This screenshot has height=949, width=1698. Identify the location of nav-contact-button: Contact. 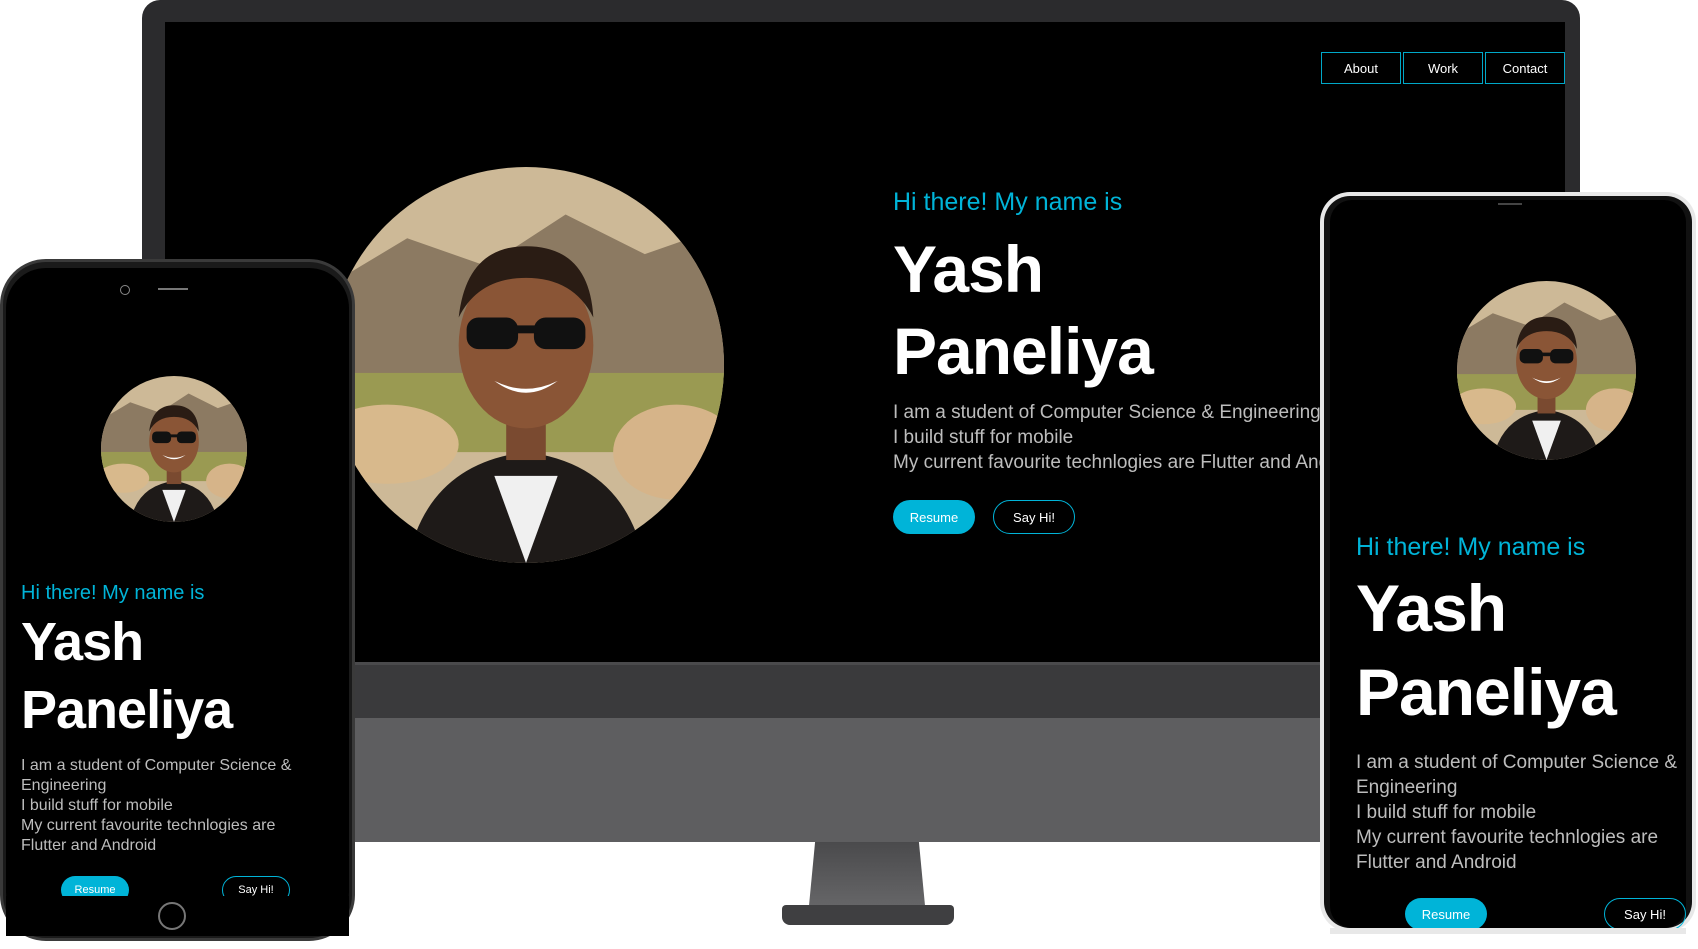
(1525, 68).